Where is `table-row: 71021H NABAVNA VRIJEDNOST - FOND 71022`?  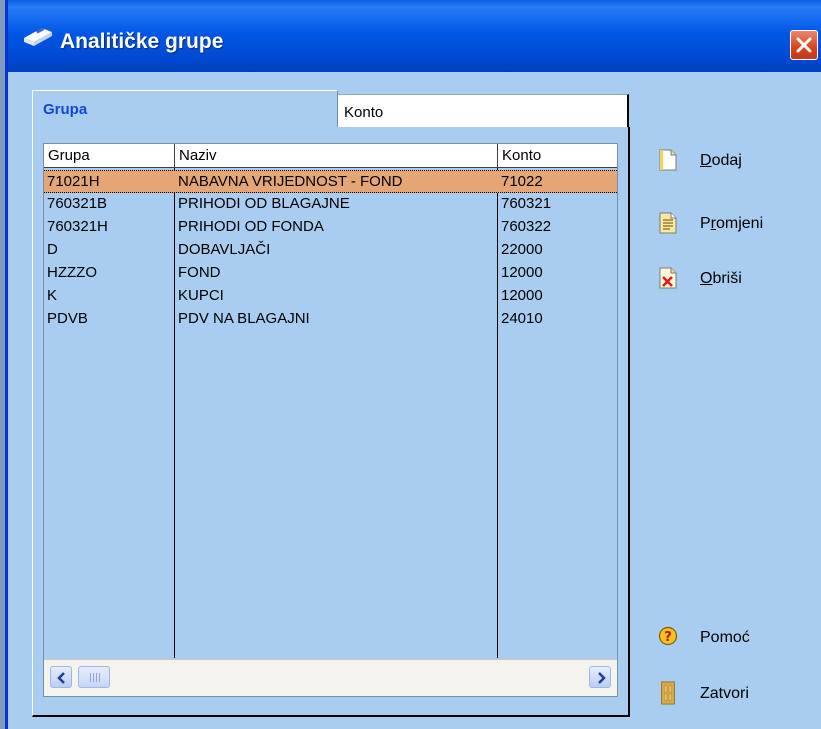 table-row: 71021H NABAVNA VRIJEDNOST - FOND 71022 is located at coordinates (330, 181).